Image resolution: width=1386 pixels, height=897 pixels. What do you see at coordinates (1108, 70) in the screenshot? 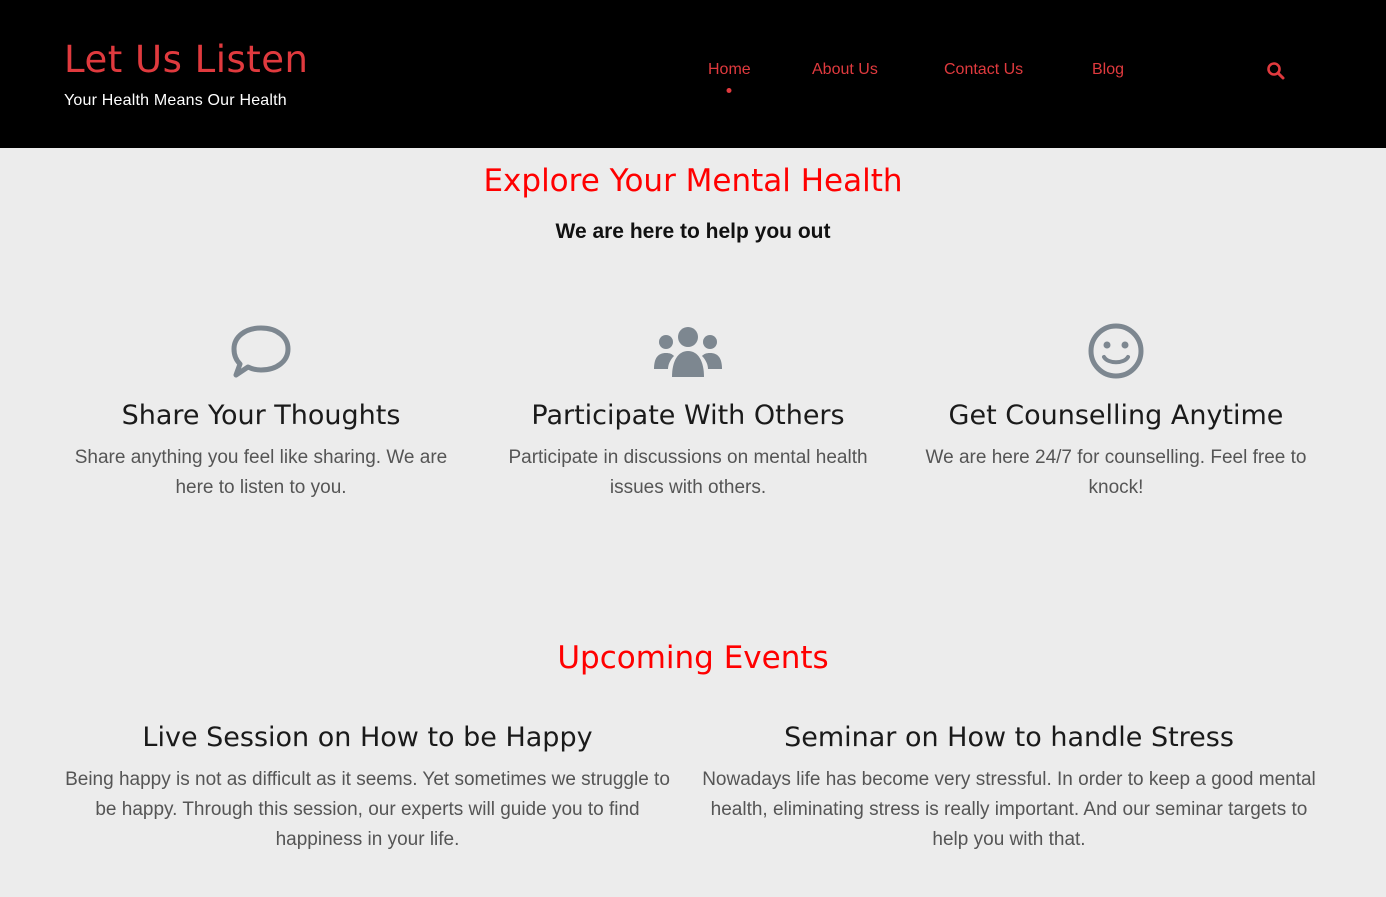
I see `nav-blog: Blog` at bounding box center [1108, 70].